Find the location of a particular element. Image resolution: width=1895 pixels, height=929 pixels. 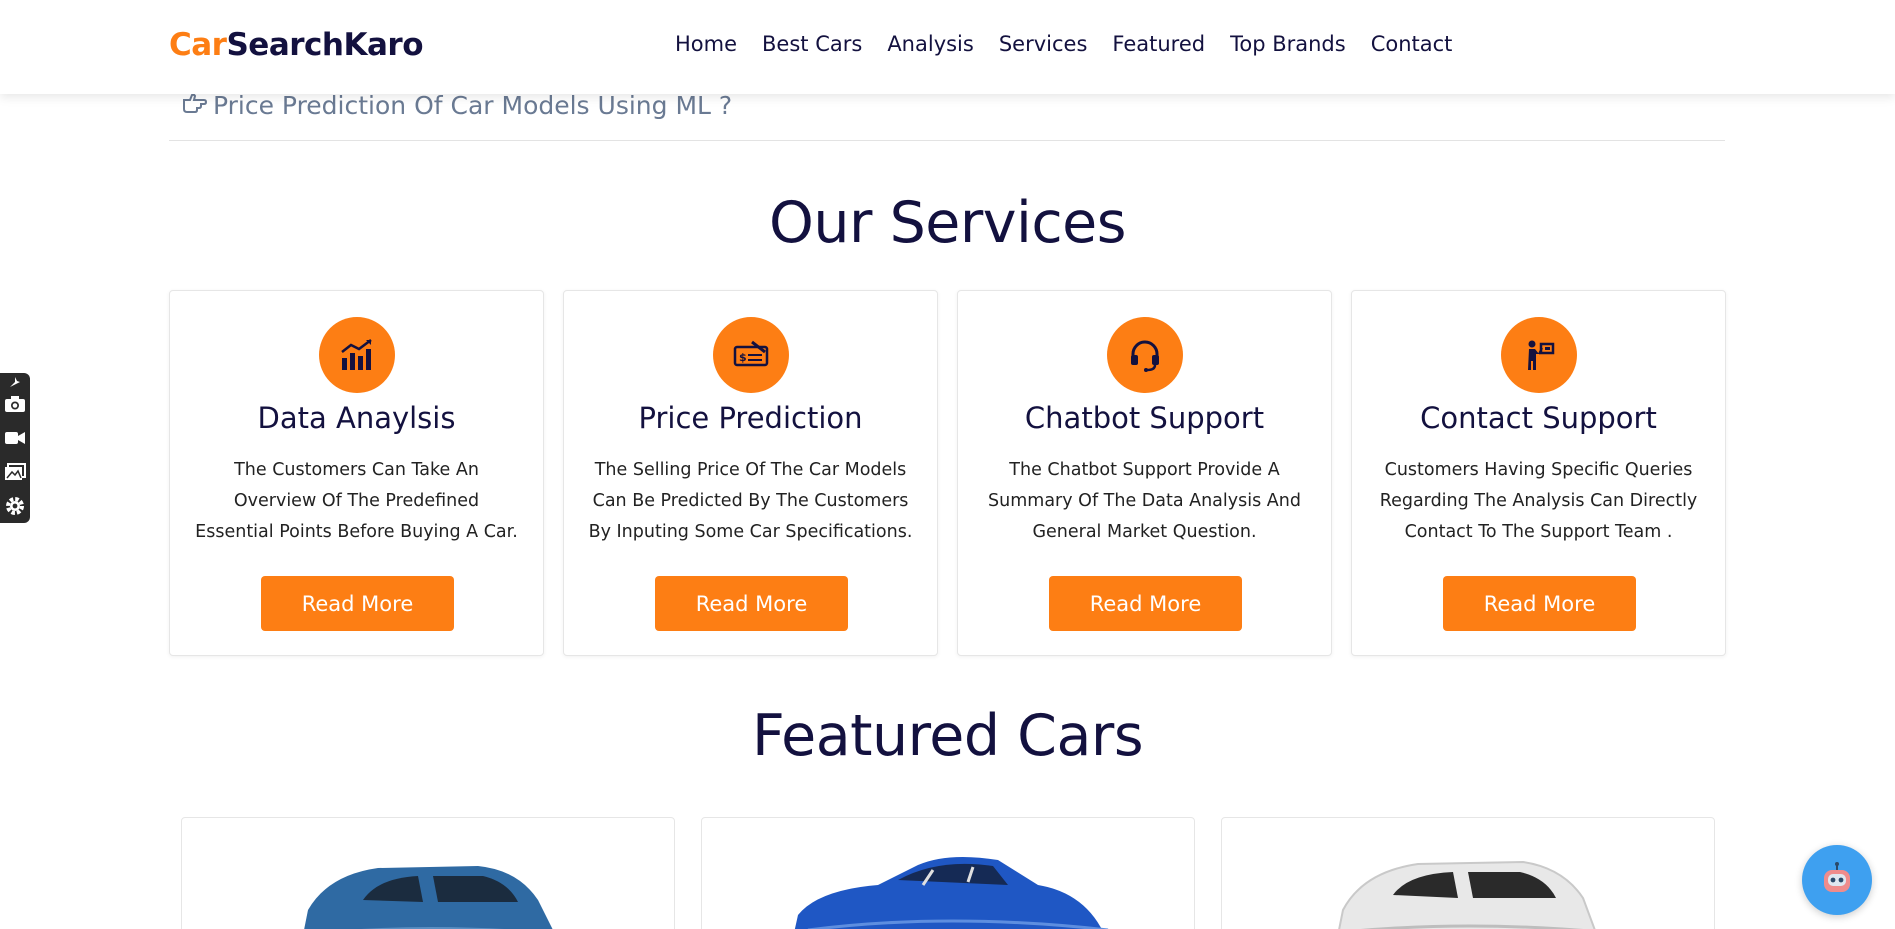

nav-services: Services is located at coordinates (1043, 44).